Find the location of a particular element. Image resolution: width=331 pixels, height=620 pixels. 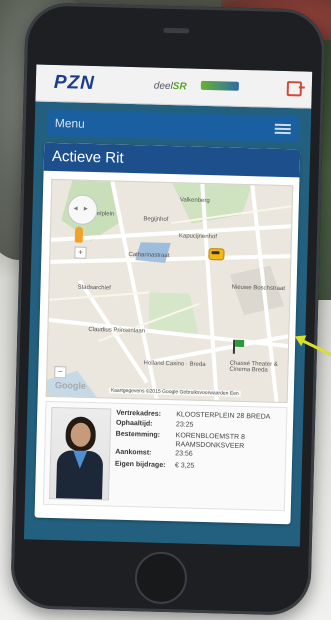

map-label: Valkenberg is located at coordinates (194, 201).